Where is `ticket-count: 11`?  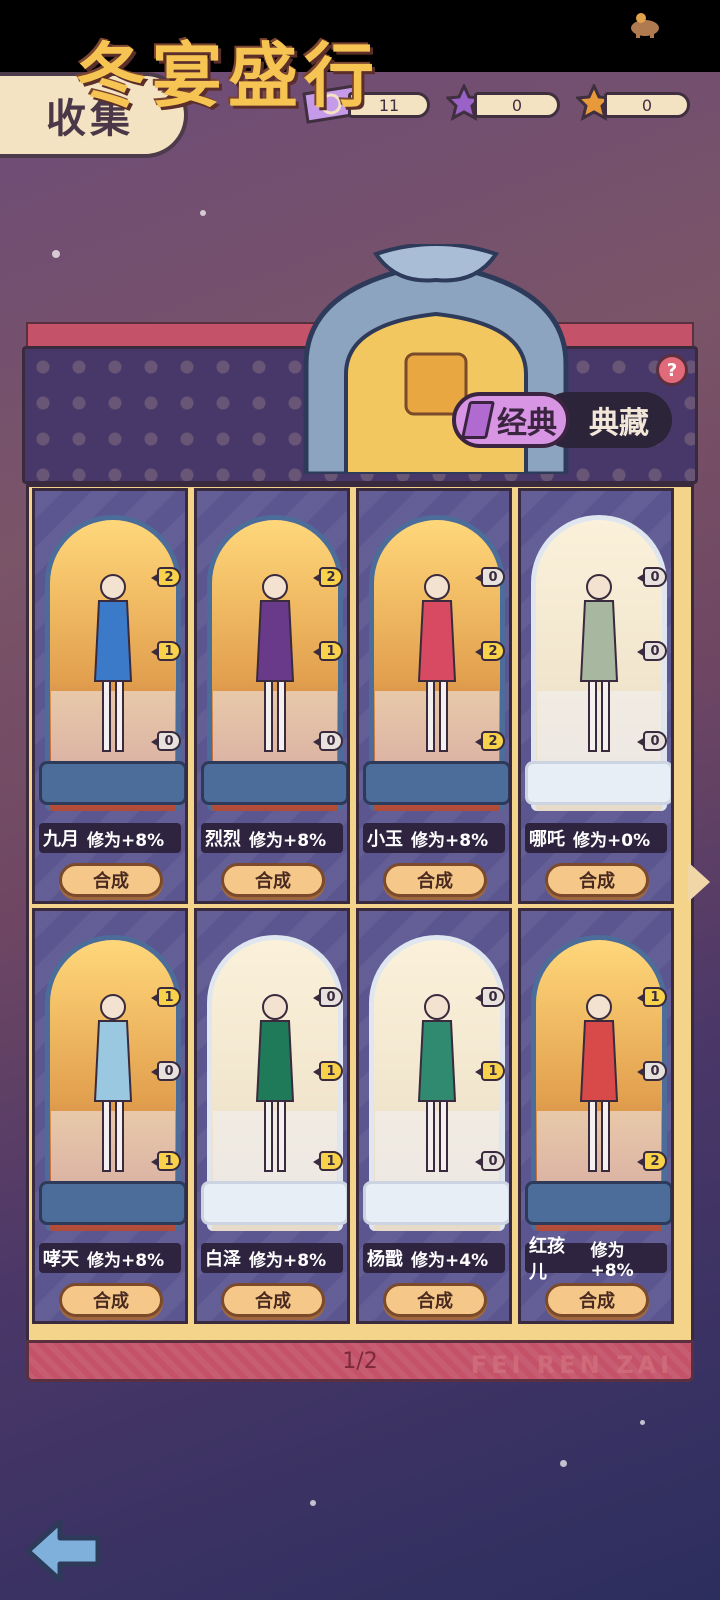
ticket-count: 11 is located at coordinates (389, 105).